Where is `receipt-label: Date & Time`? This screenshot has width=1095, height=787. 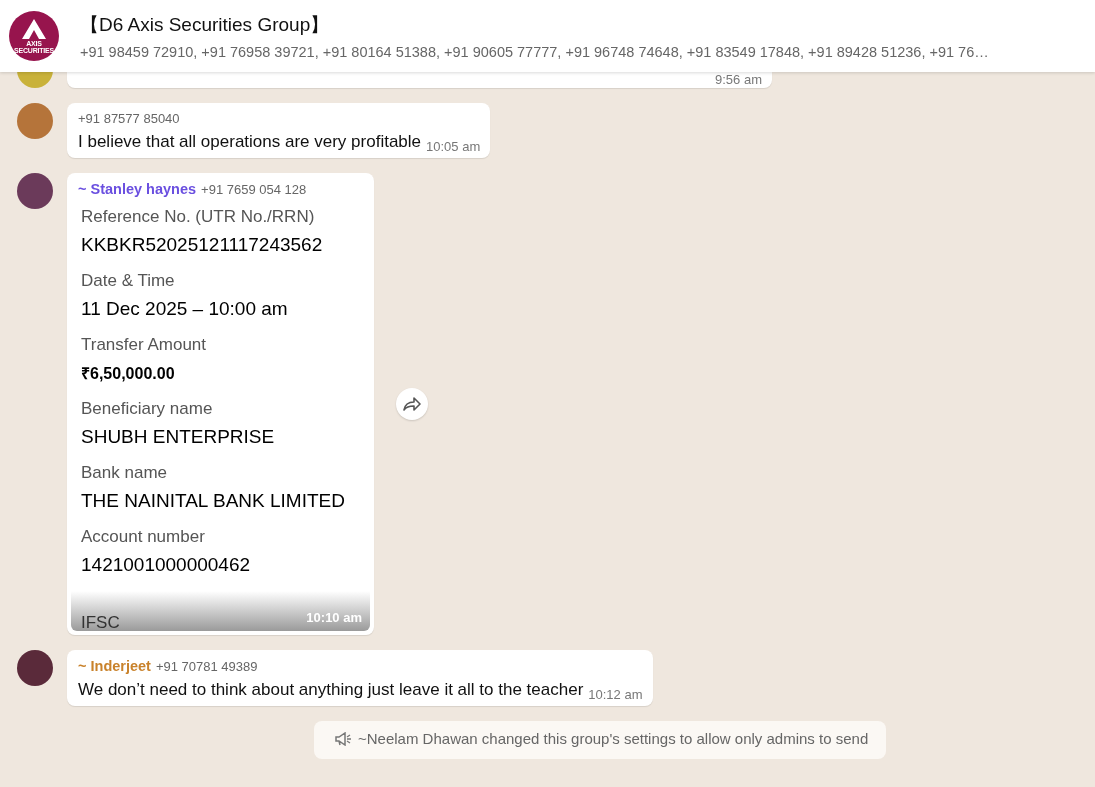 receipt-label: Date & Time is located at coordinates (128, 281).